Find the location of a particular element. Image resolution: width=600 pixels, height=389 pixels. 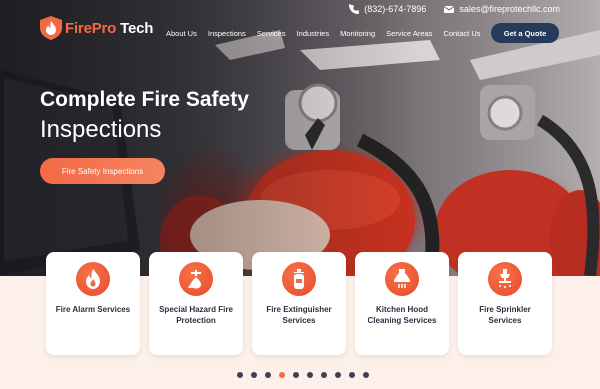

service-card-kitchen-hood: Kitchen Hood Cleaning Services is located at coordinates (402, 303).